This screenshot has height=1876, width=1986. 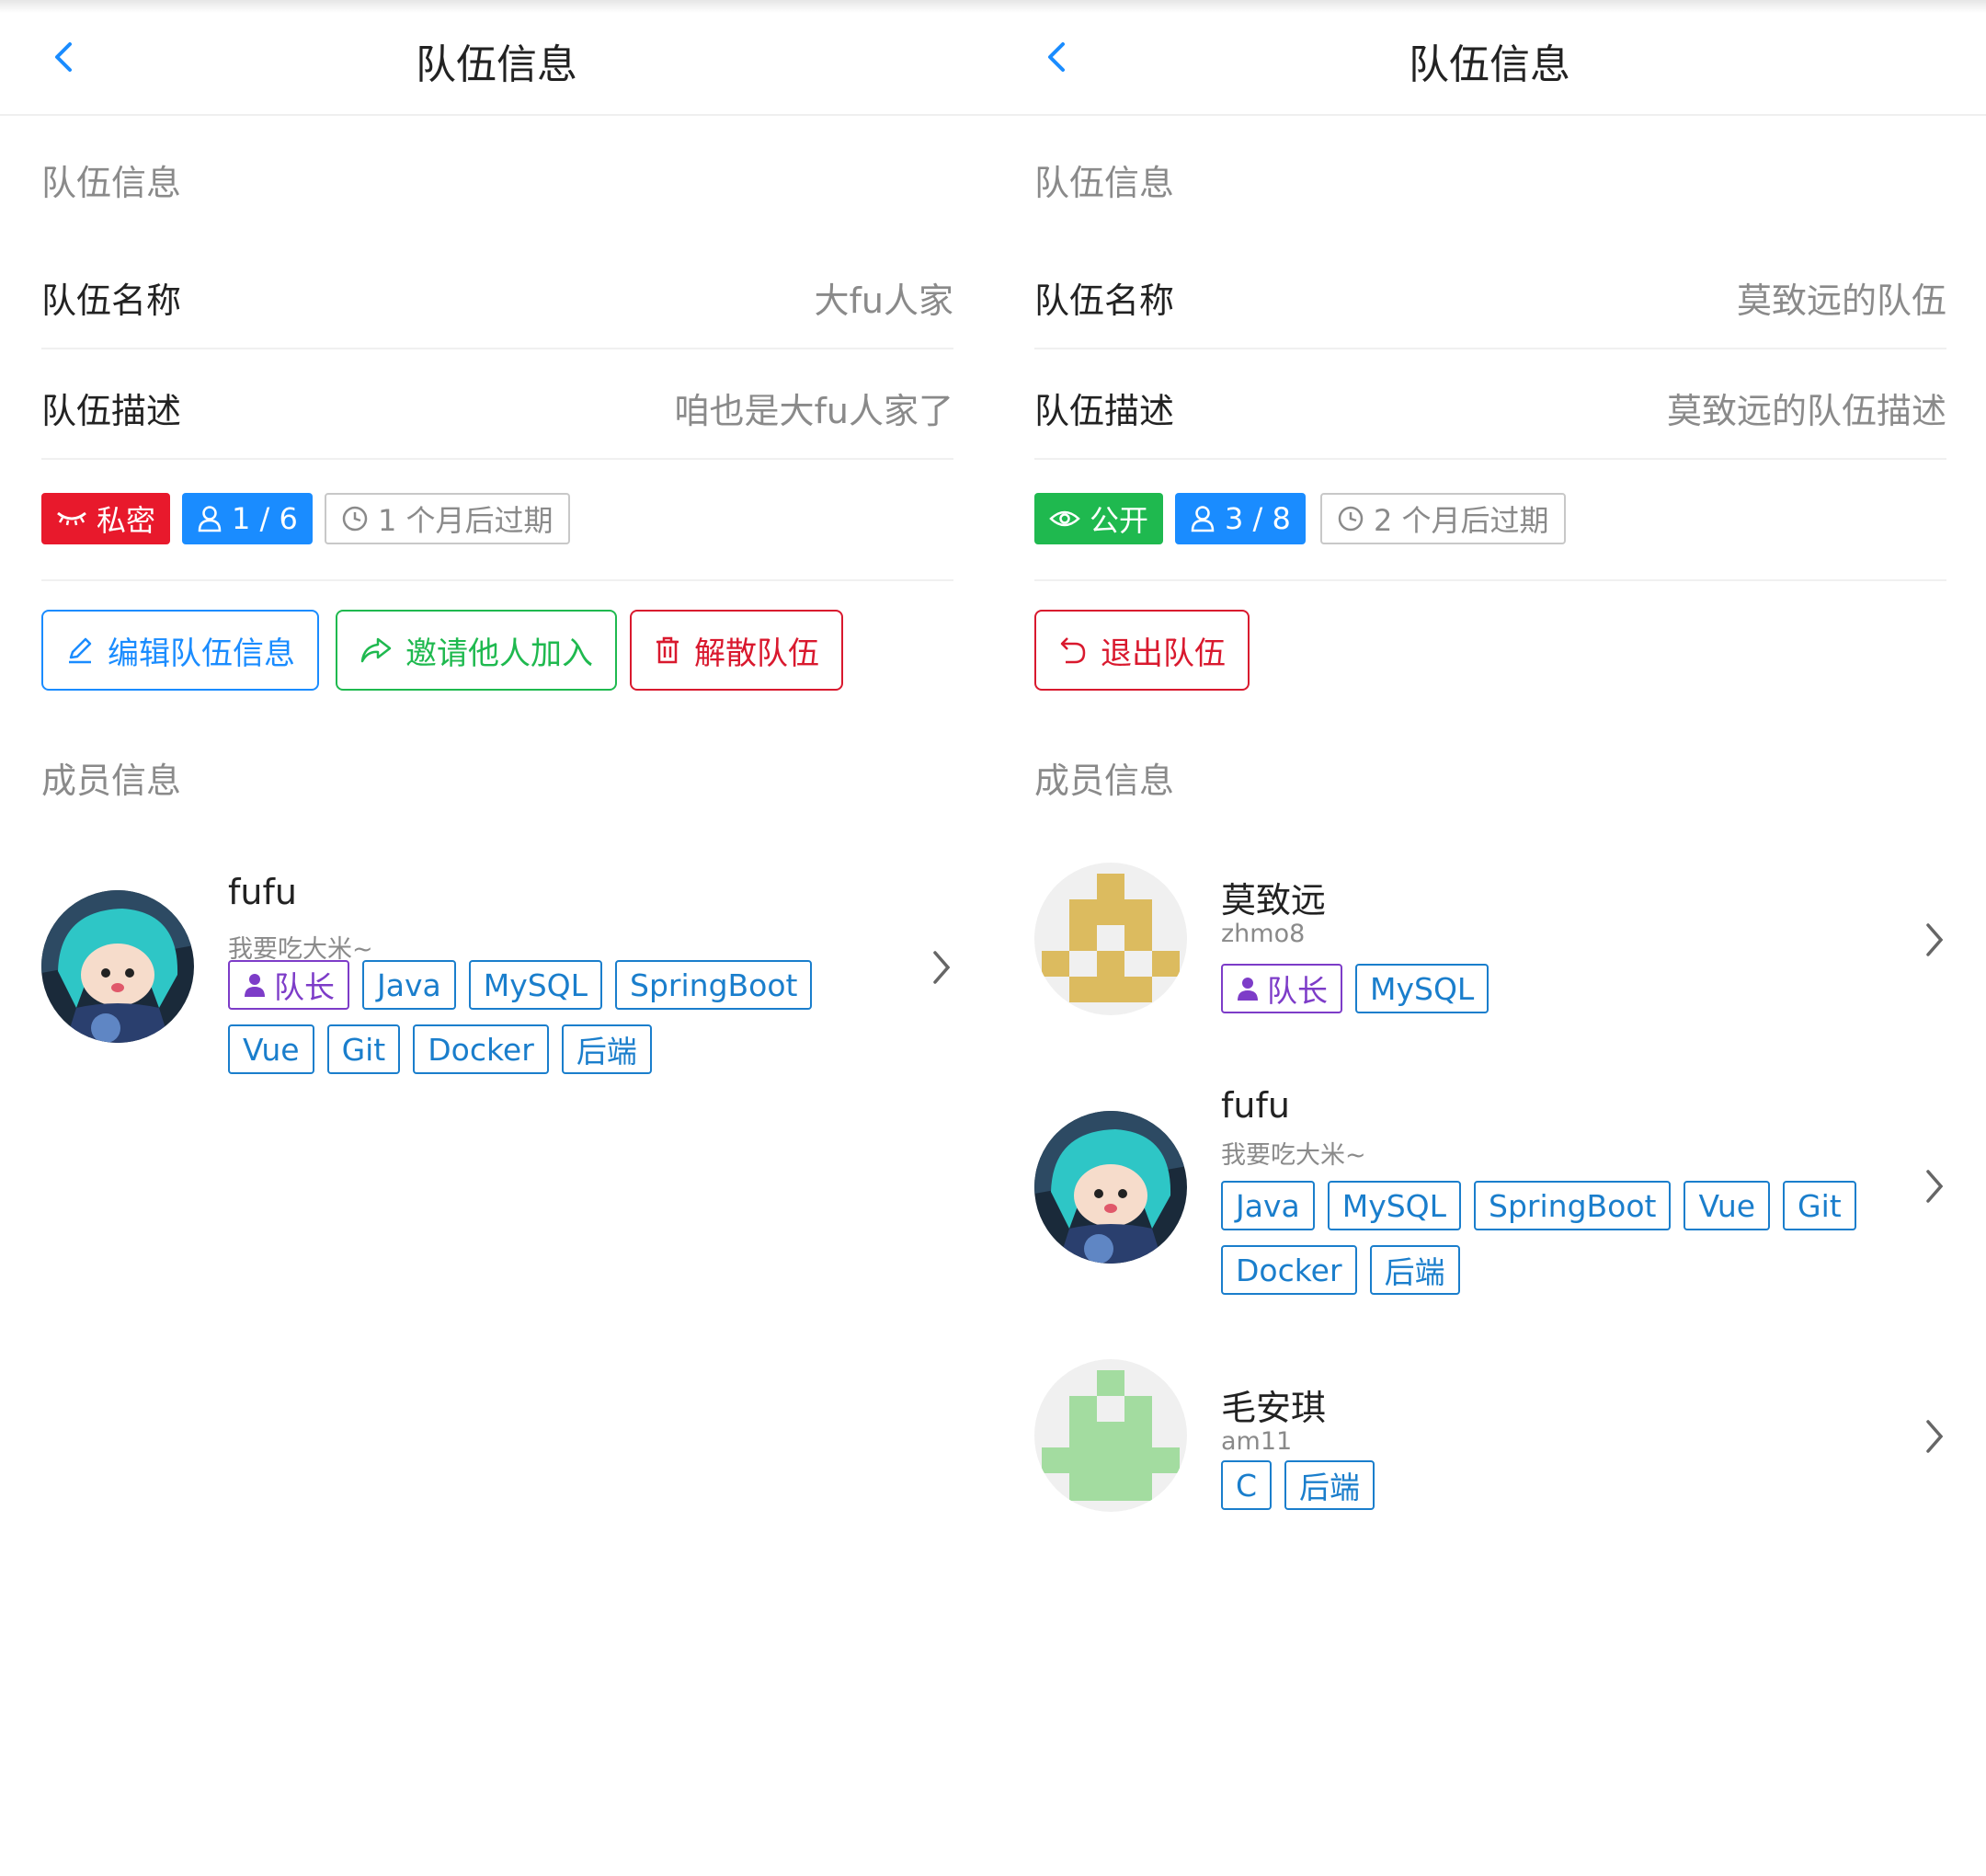 What do you see at coordinates (1490, 404) in the screenshot?
I see `team-desc-row: 队伍描述 莫致远的队伍描述` at bounding box center [1490, 404].